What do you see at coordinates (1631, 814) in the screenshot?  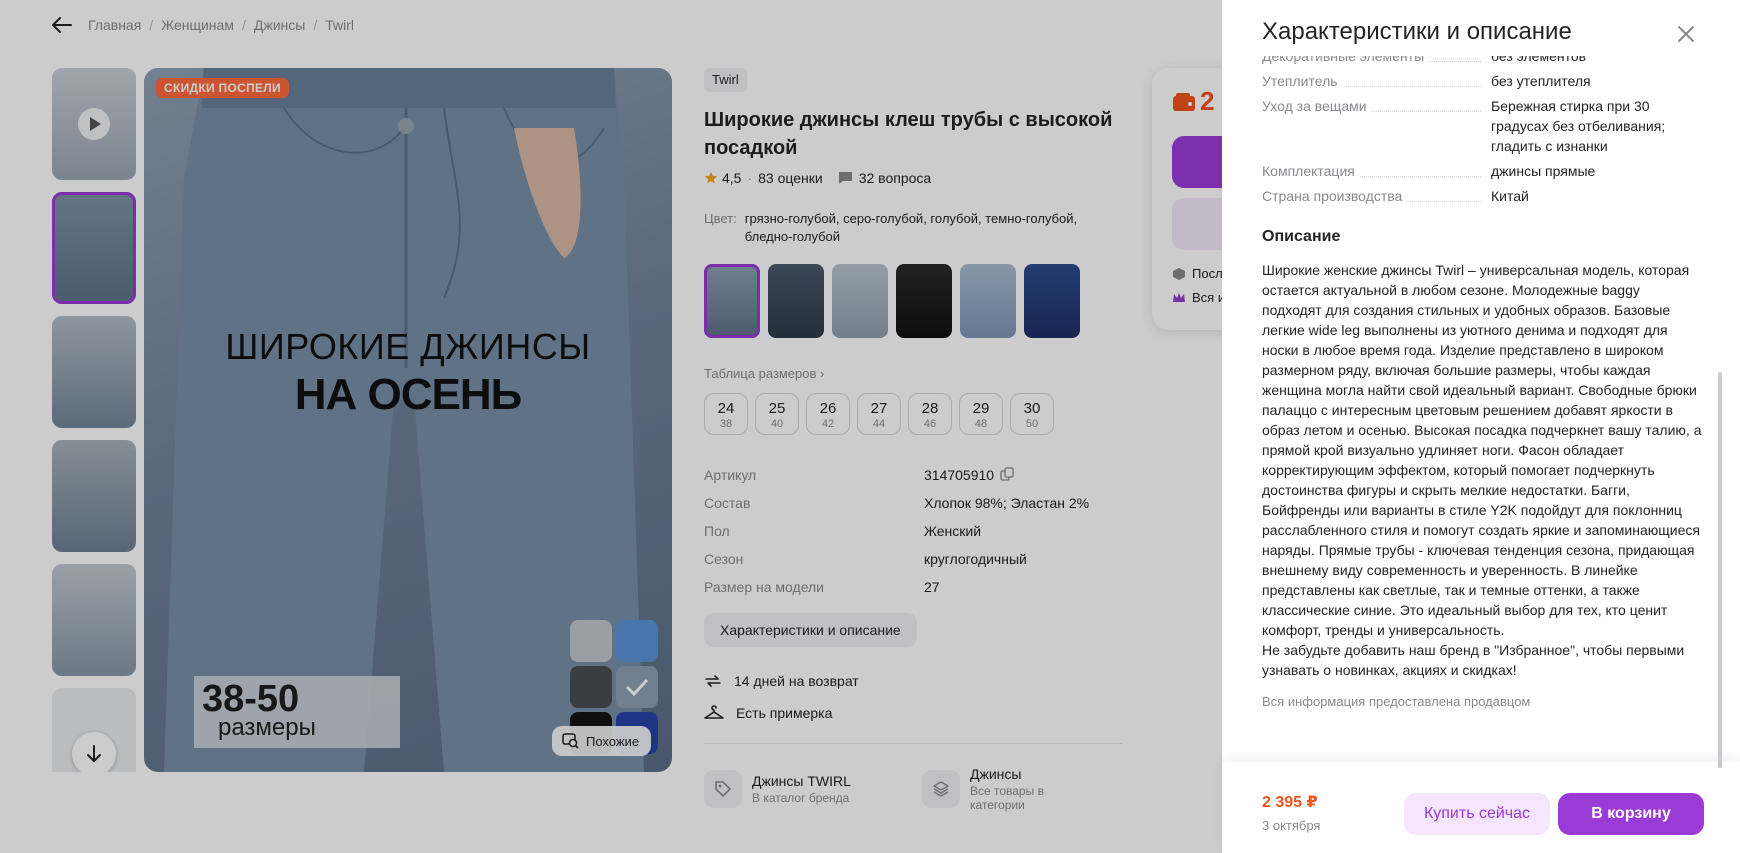 I see `add-to-cart-button: В корзину` at bounding box center [1631, 814].